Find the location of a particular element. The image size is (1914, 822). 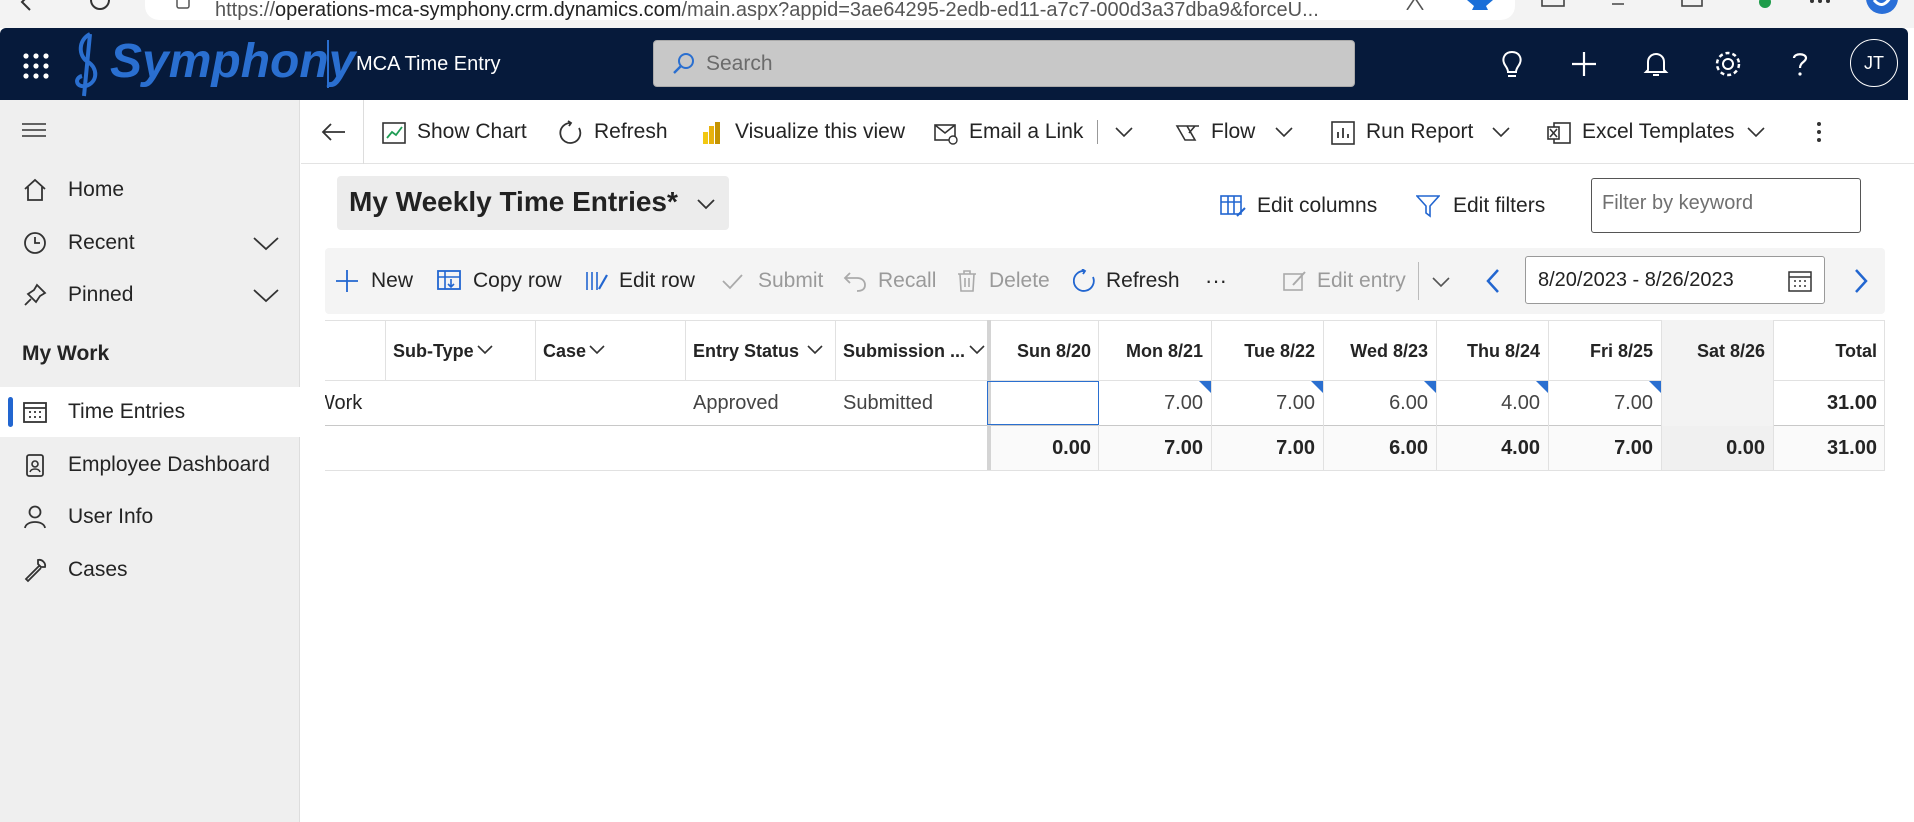

mon-entry-cell: 7.00 is located at coordinates (1150, 403).